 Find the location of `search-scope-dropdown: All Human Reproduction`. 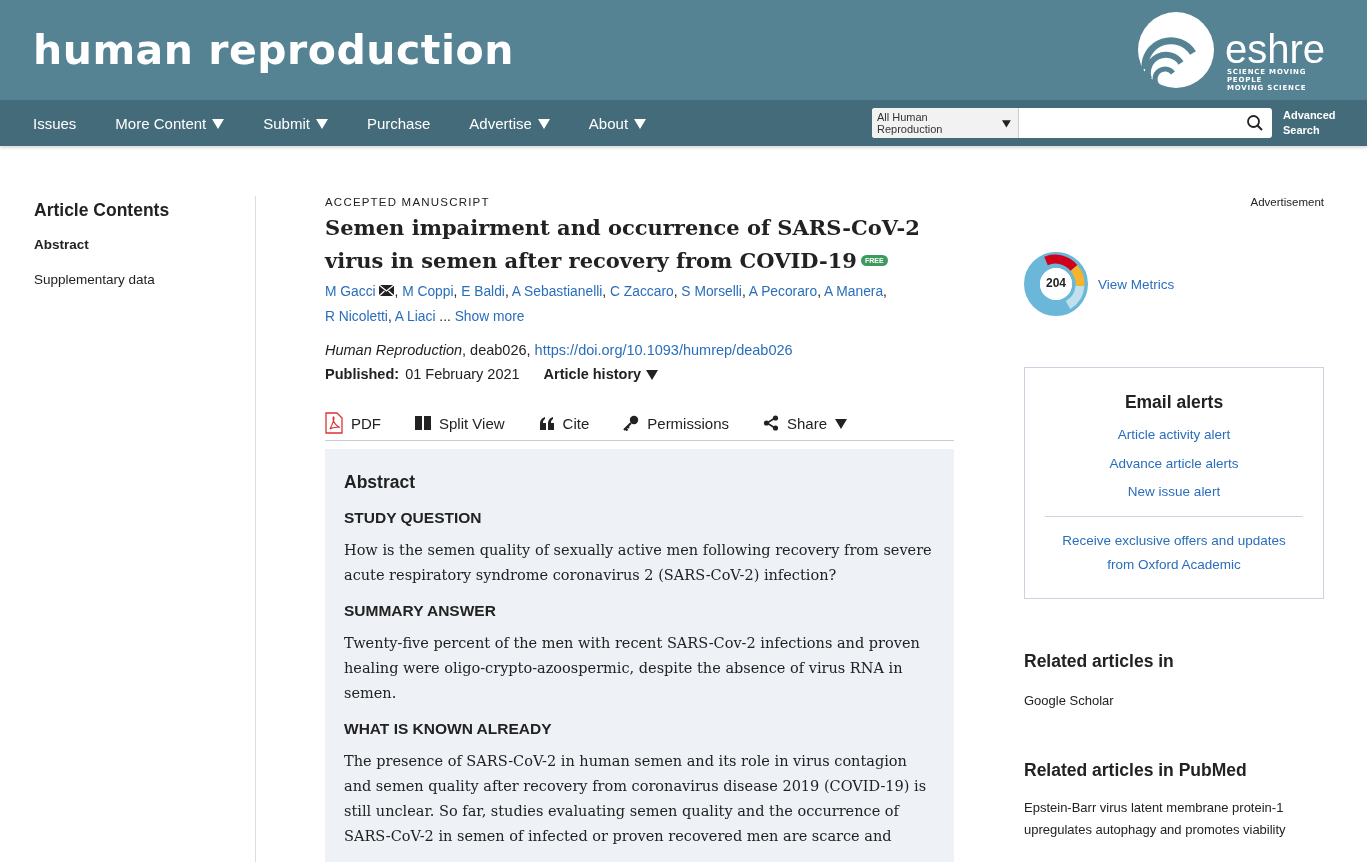

search-scope-dropdown: All Human Reproduction is located at coordinates (945, 123).